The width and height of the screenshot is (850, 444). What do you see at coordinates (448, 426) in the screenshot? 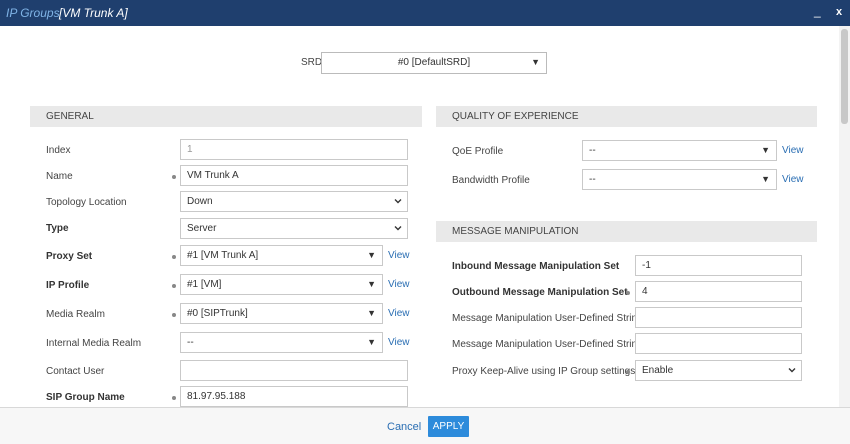
I see `apply-button: APPLY` at bounding box center [448, 426].